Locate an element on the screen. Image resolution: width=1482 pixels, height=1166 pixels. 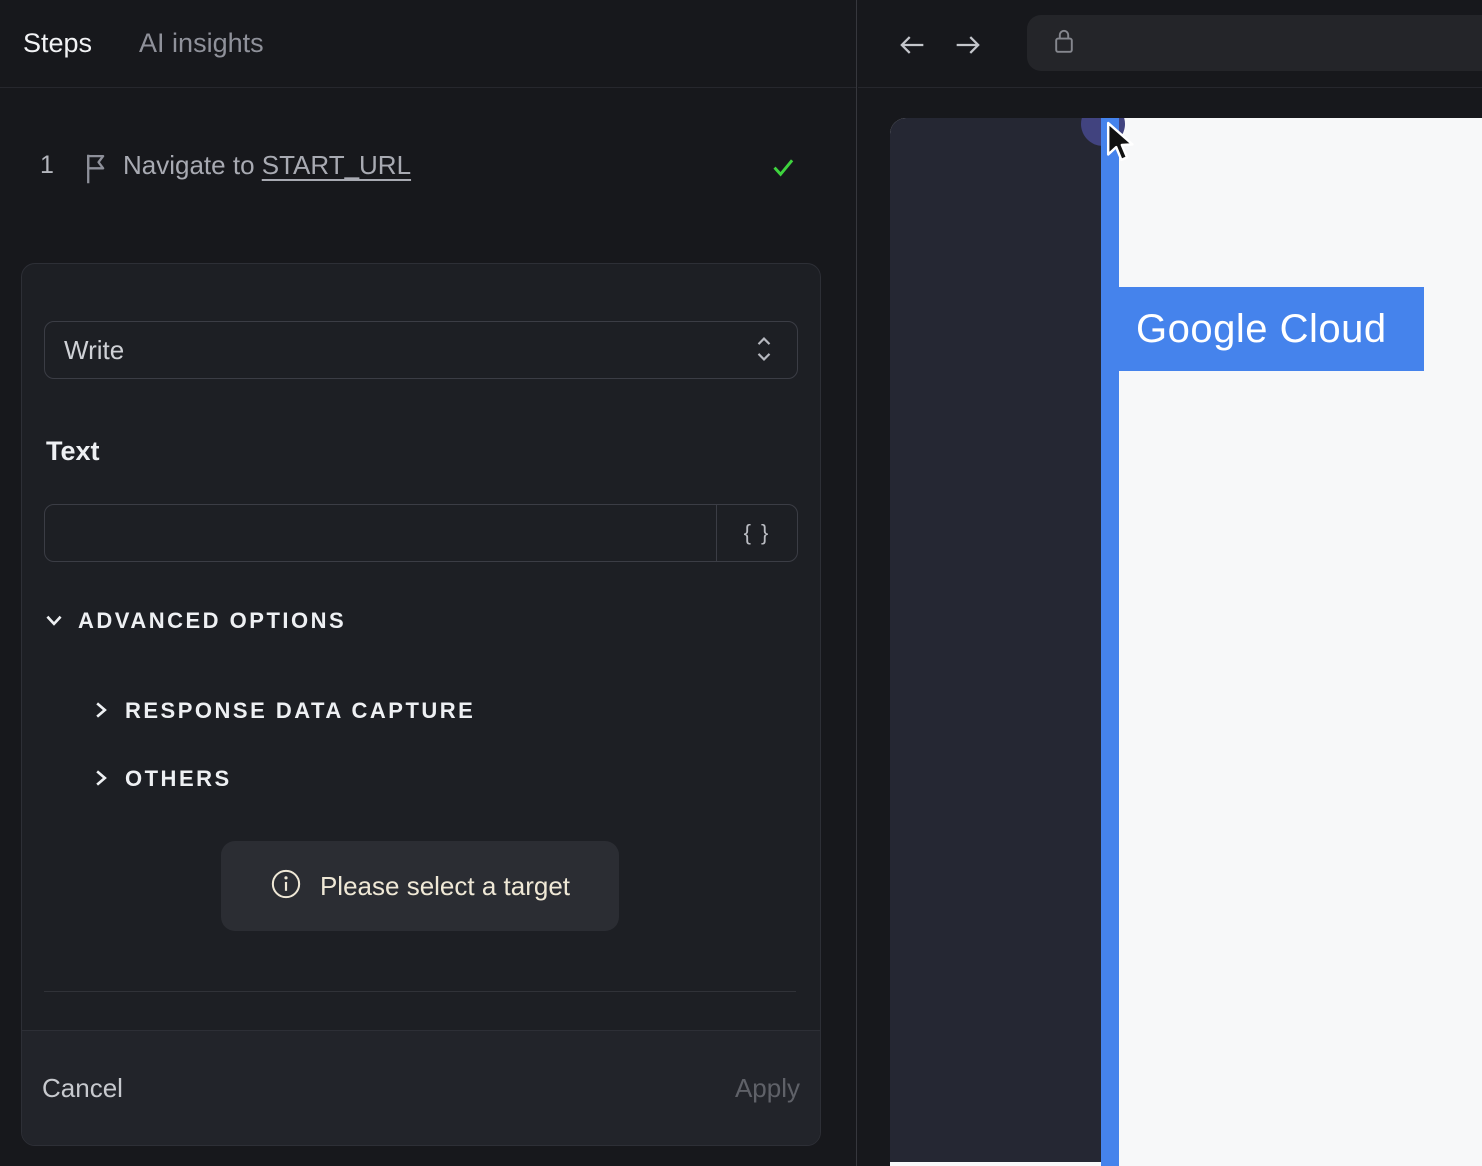
address-bar is located at coordinates (1254, 43).